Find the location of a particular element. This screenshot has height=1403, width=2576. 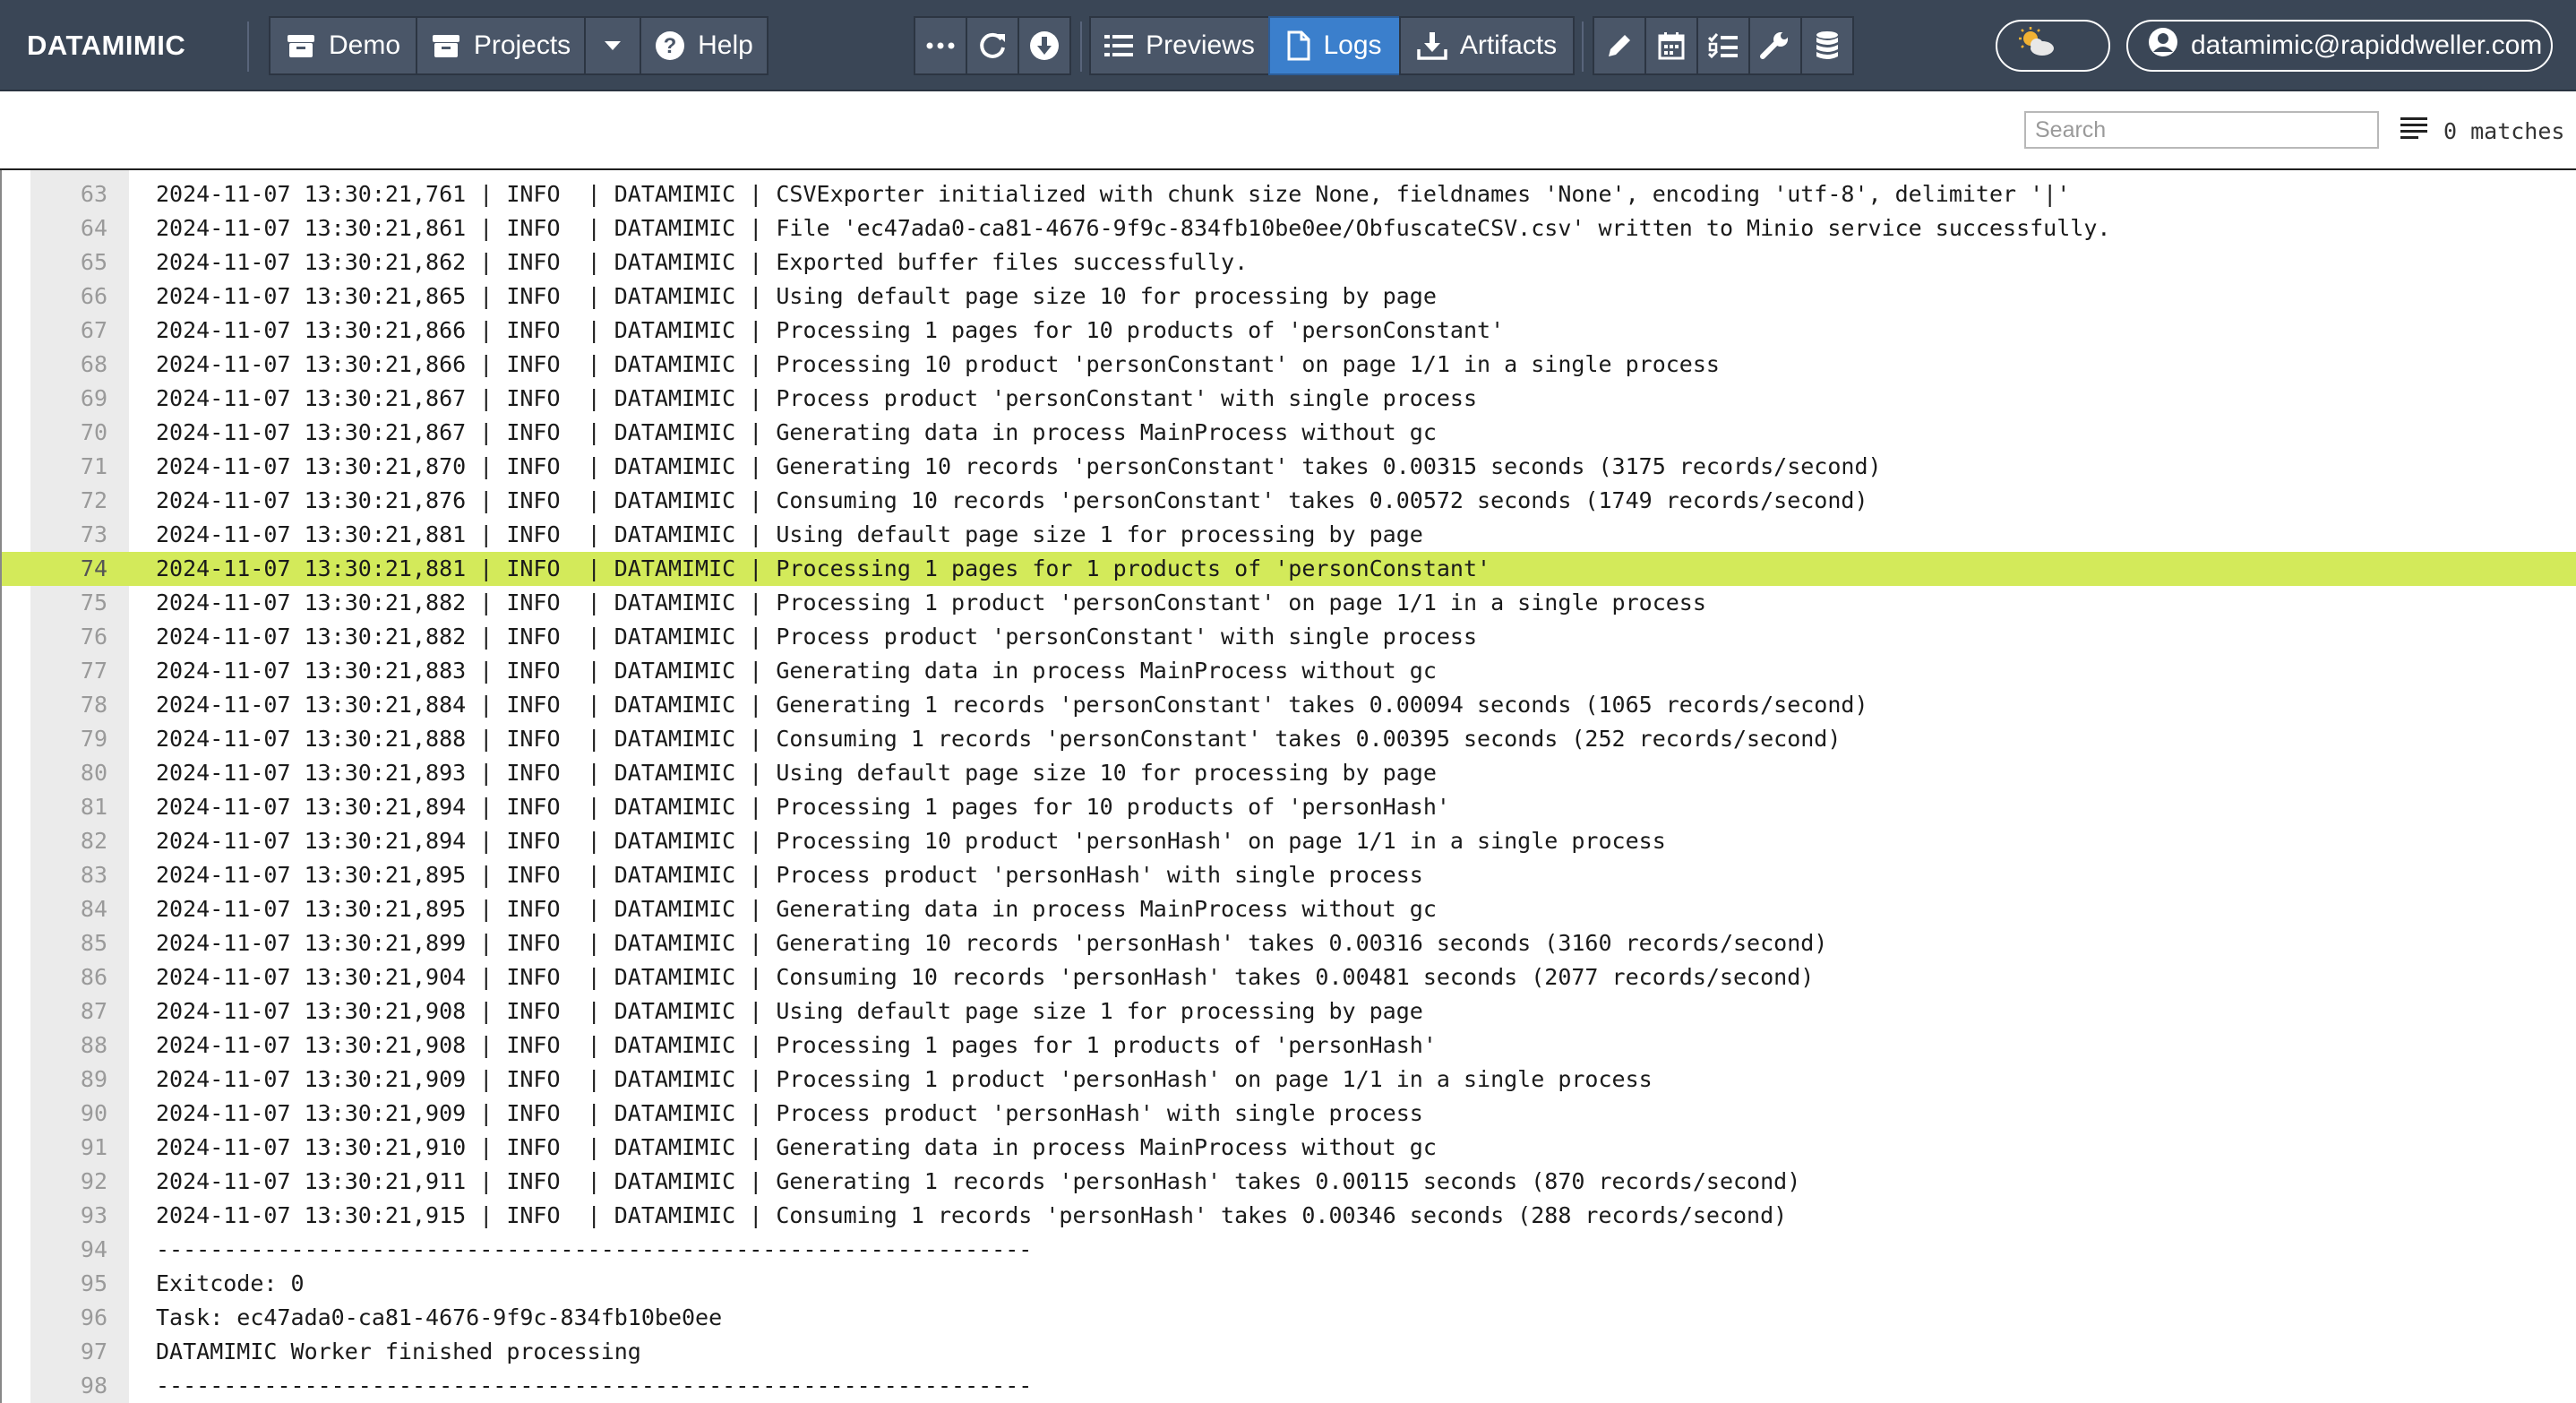

database-button is located at coordinates (1827, 45).